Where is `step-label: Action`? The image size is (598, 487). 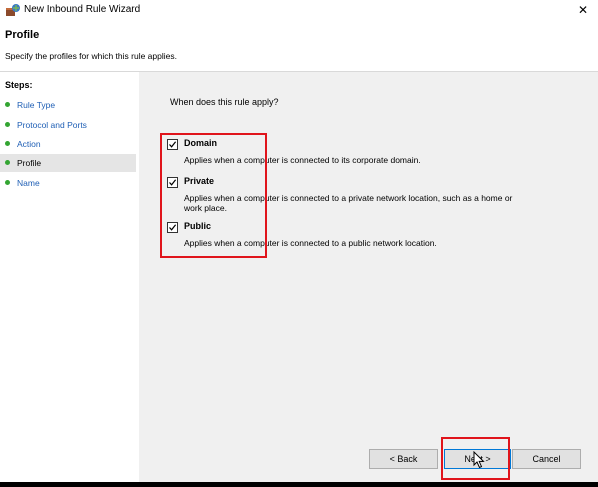 step-label: Action is located at coordinates (29, 144).